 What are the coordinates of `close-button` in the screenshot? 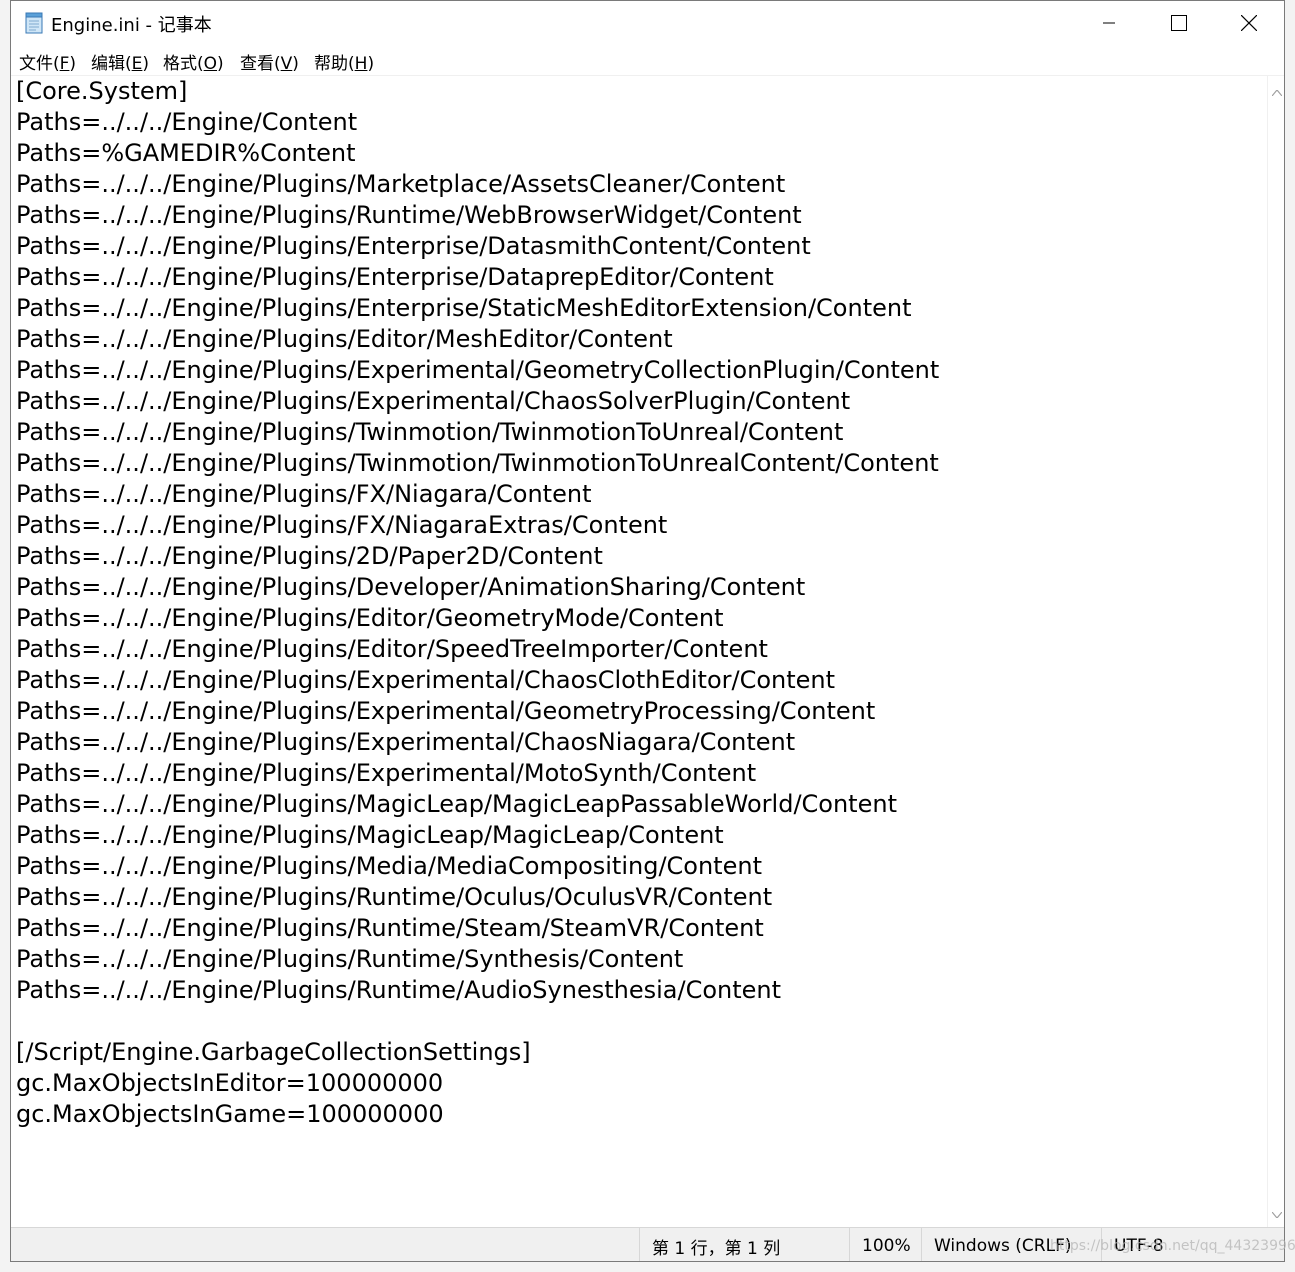 It's located at (1249, 23).